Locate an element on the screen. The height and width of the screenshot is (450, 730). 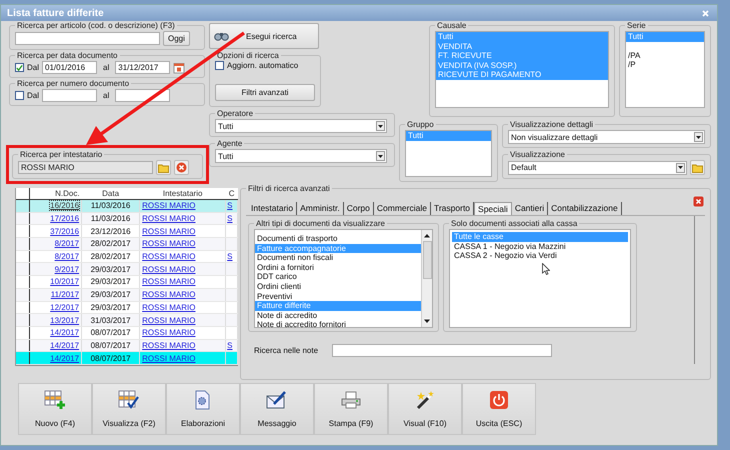
table-row: 13/2017 31/03/2017 ROSSI MARIO is located at coordinates (127, 320).